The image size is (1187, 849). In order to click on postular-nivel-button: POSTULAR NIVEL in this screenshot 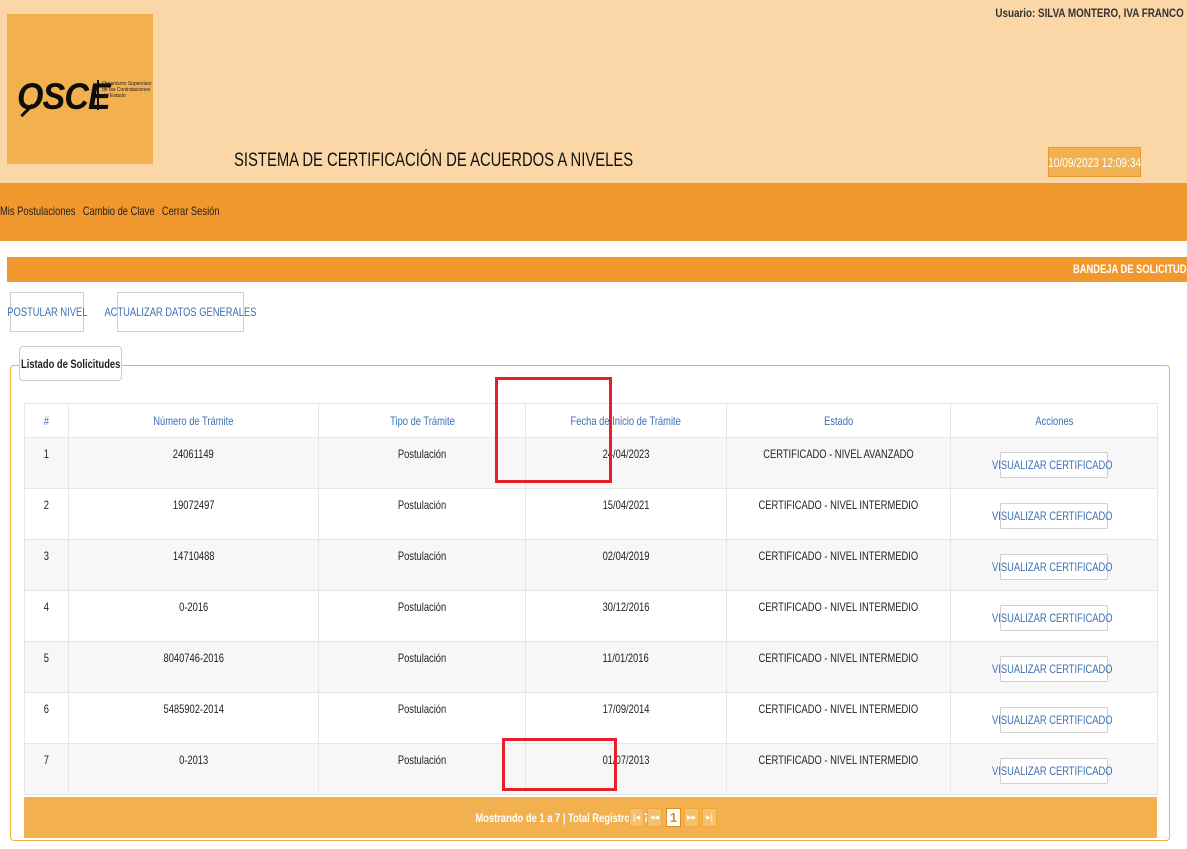, I will do `click(47, 312)`.